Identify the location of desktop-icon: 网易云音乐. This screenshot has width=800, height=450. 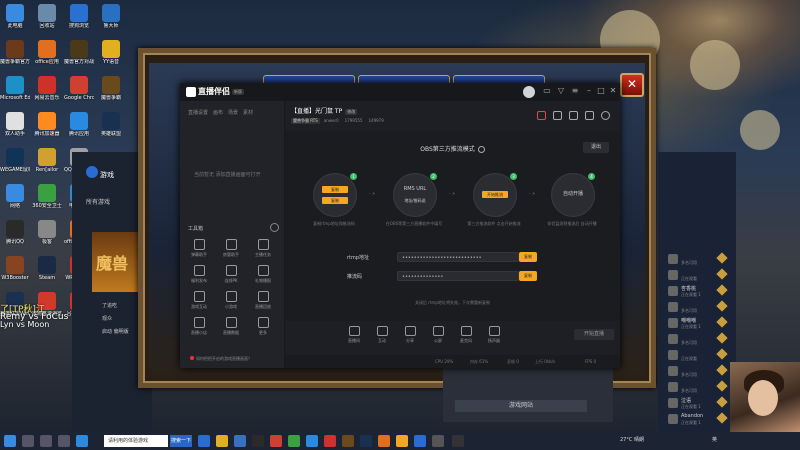
(47, 88).